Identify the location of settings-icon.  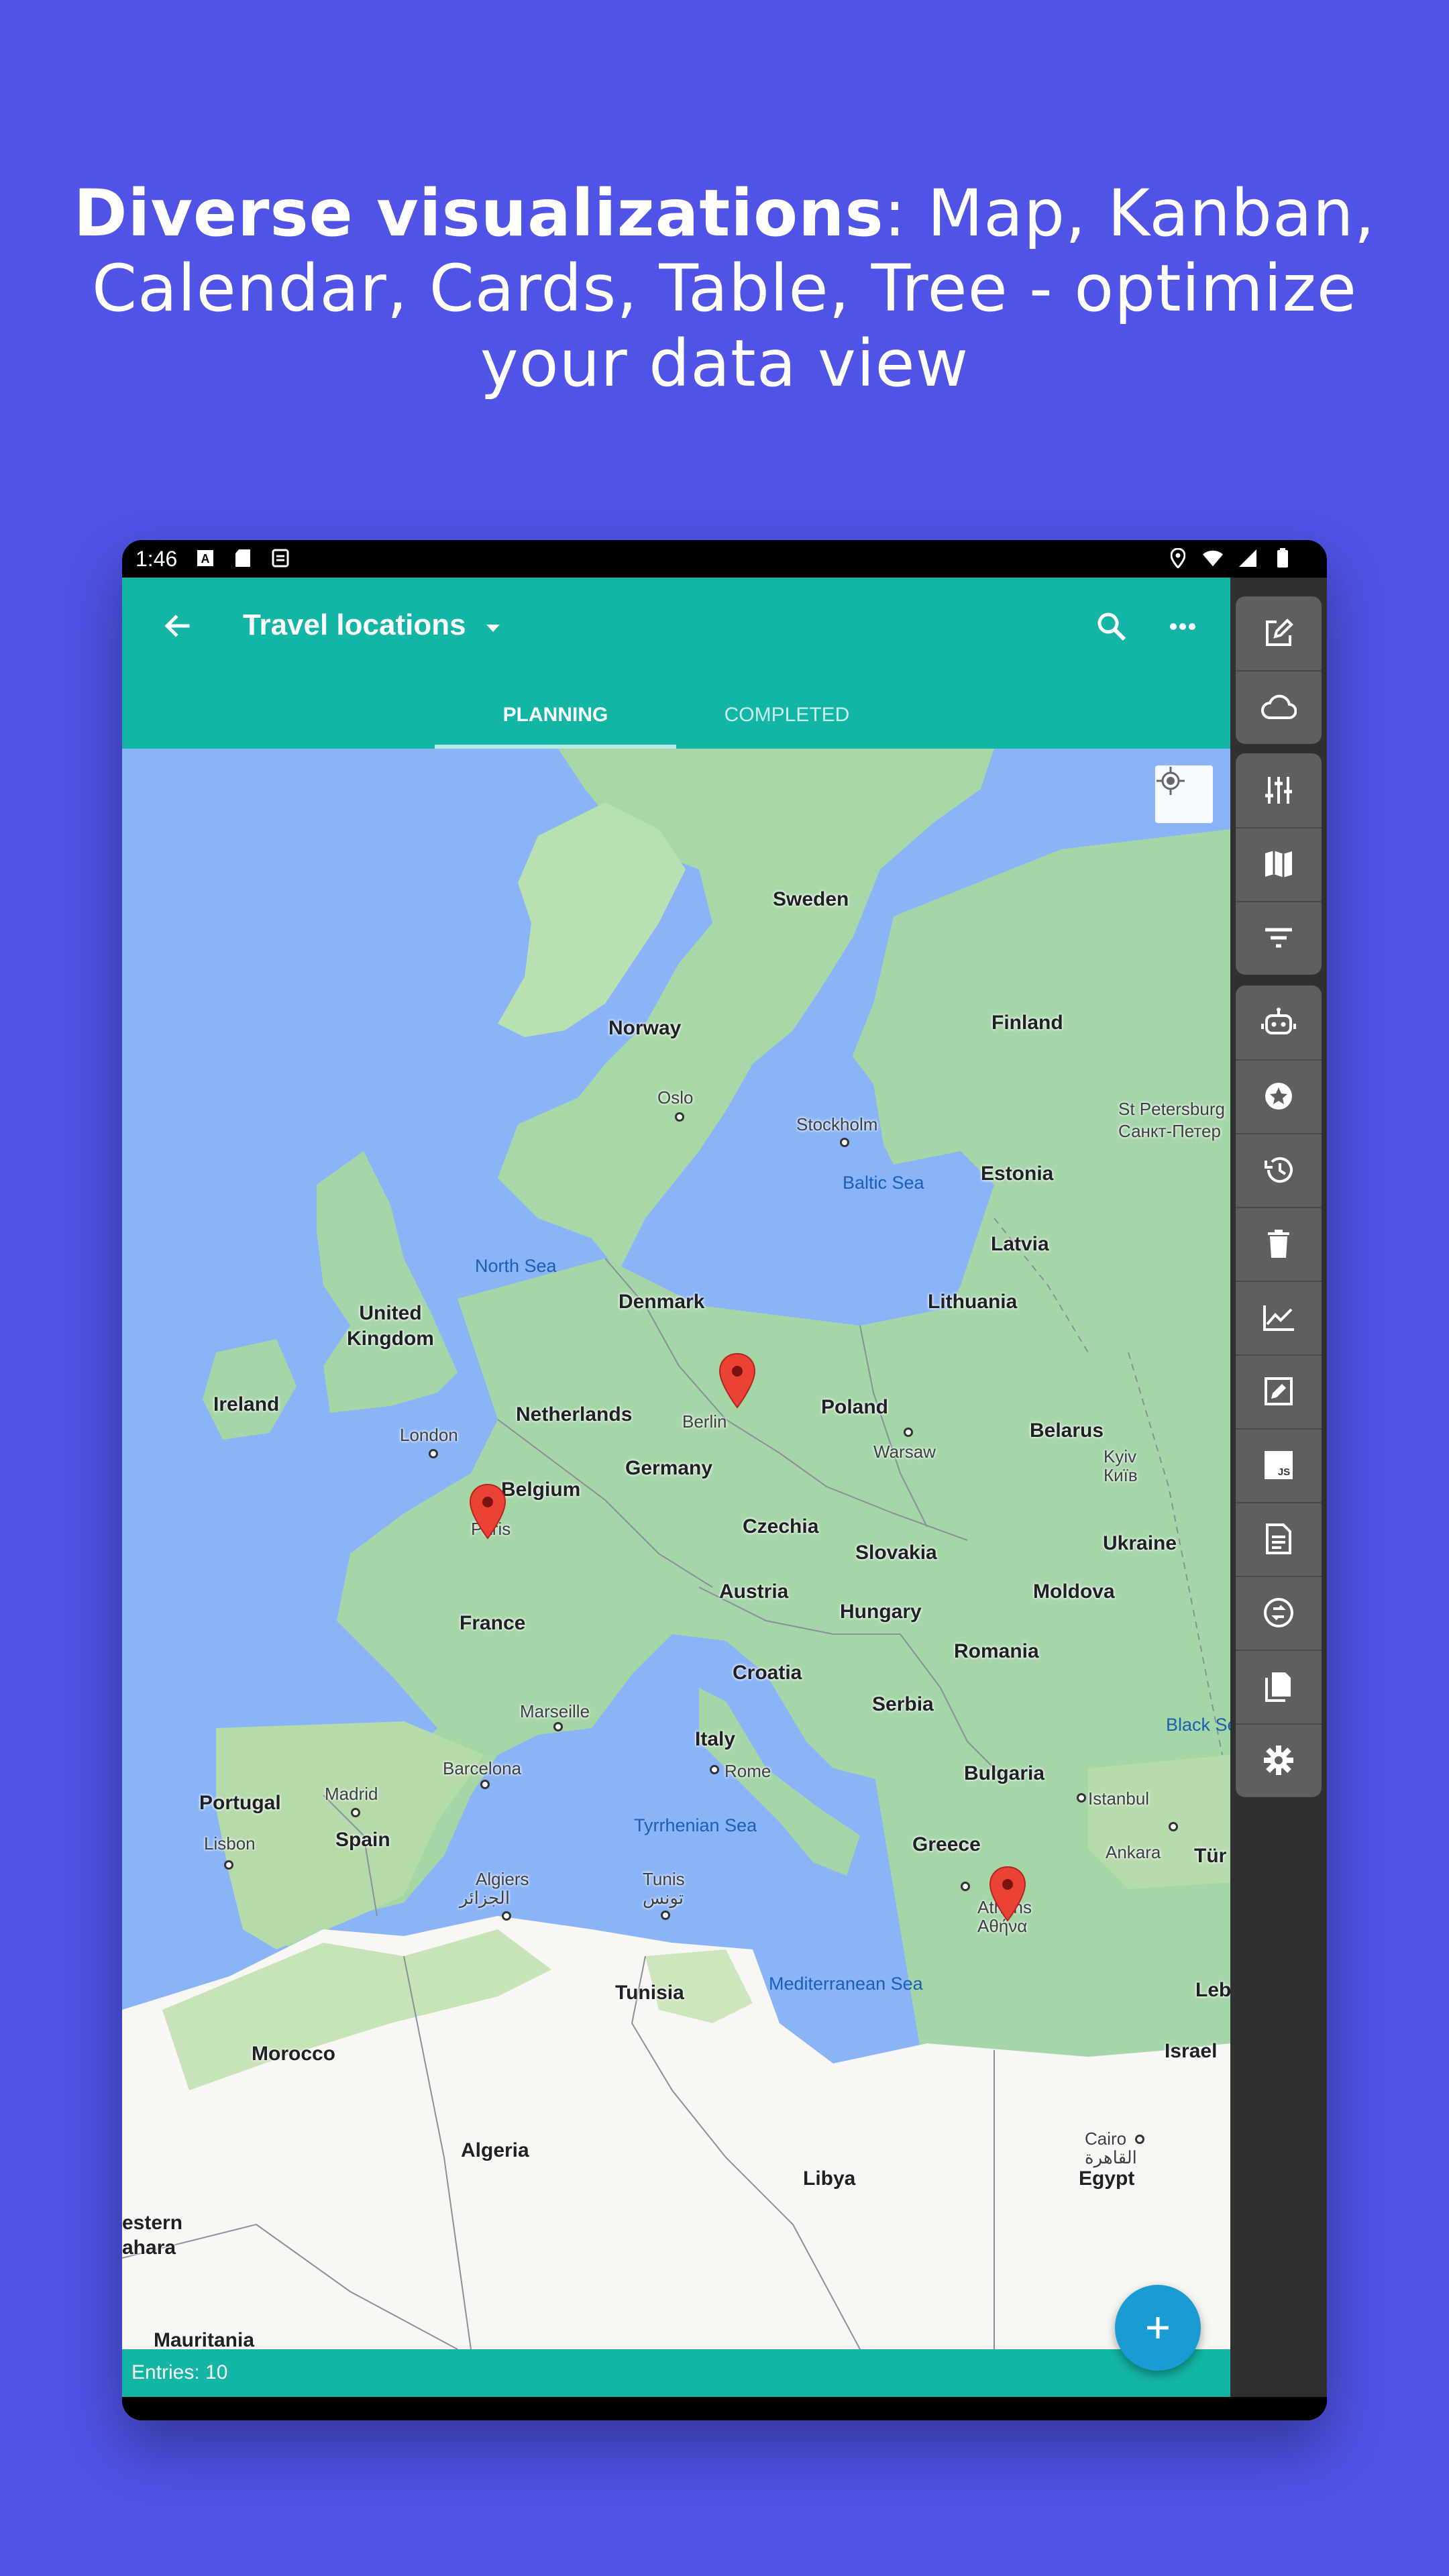
(1279, 1760).